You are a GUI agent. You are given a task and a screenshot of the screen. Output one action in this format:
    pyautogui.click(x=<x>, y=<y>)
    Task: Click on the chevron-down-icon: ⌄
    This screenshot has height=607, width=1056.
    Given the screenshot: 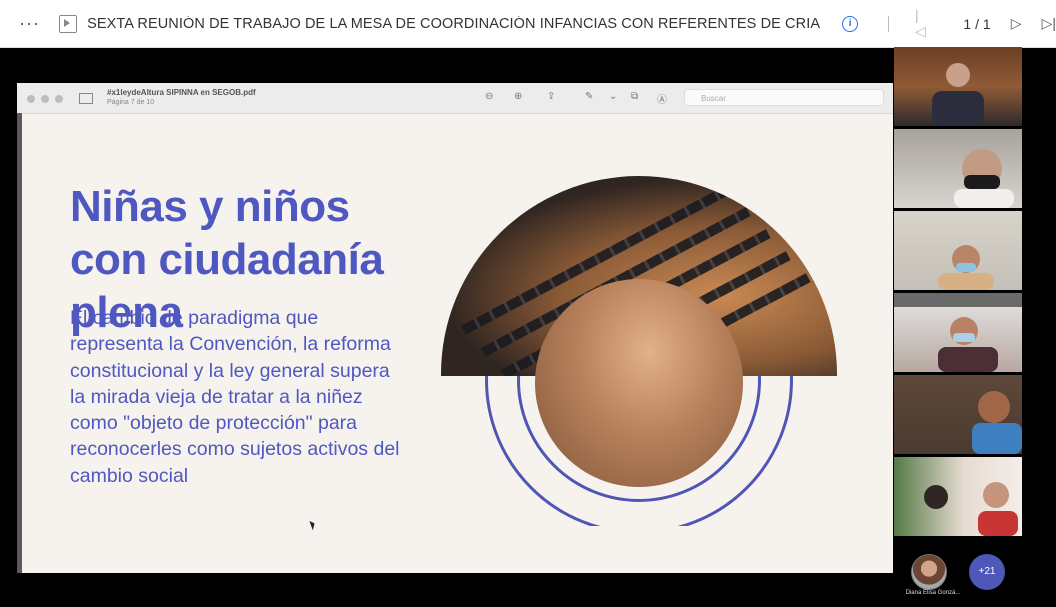 What is the action you would take?
    pyautogui.click(x=613, y=96)
    